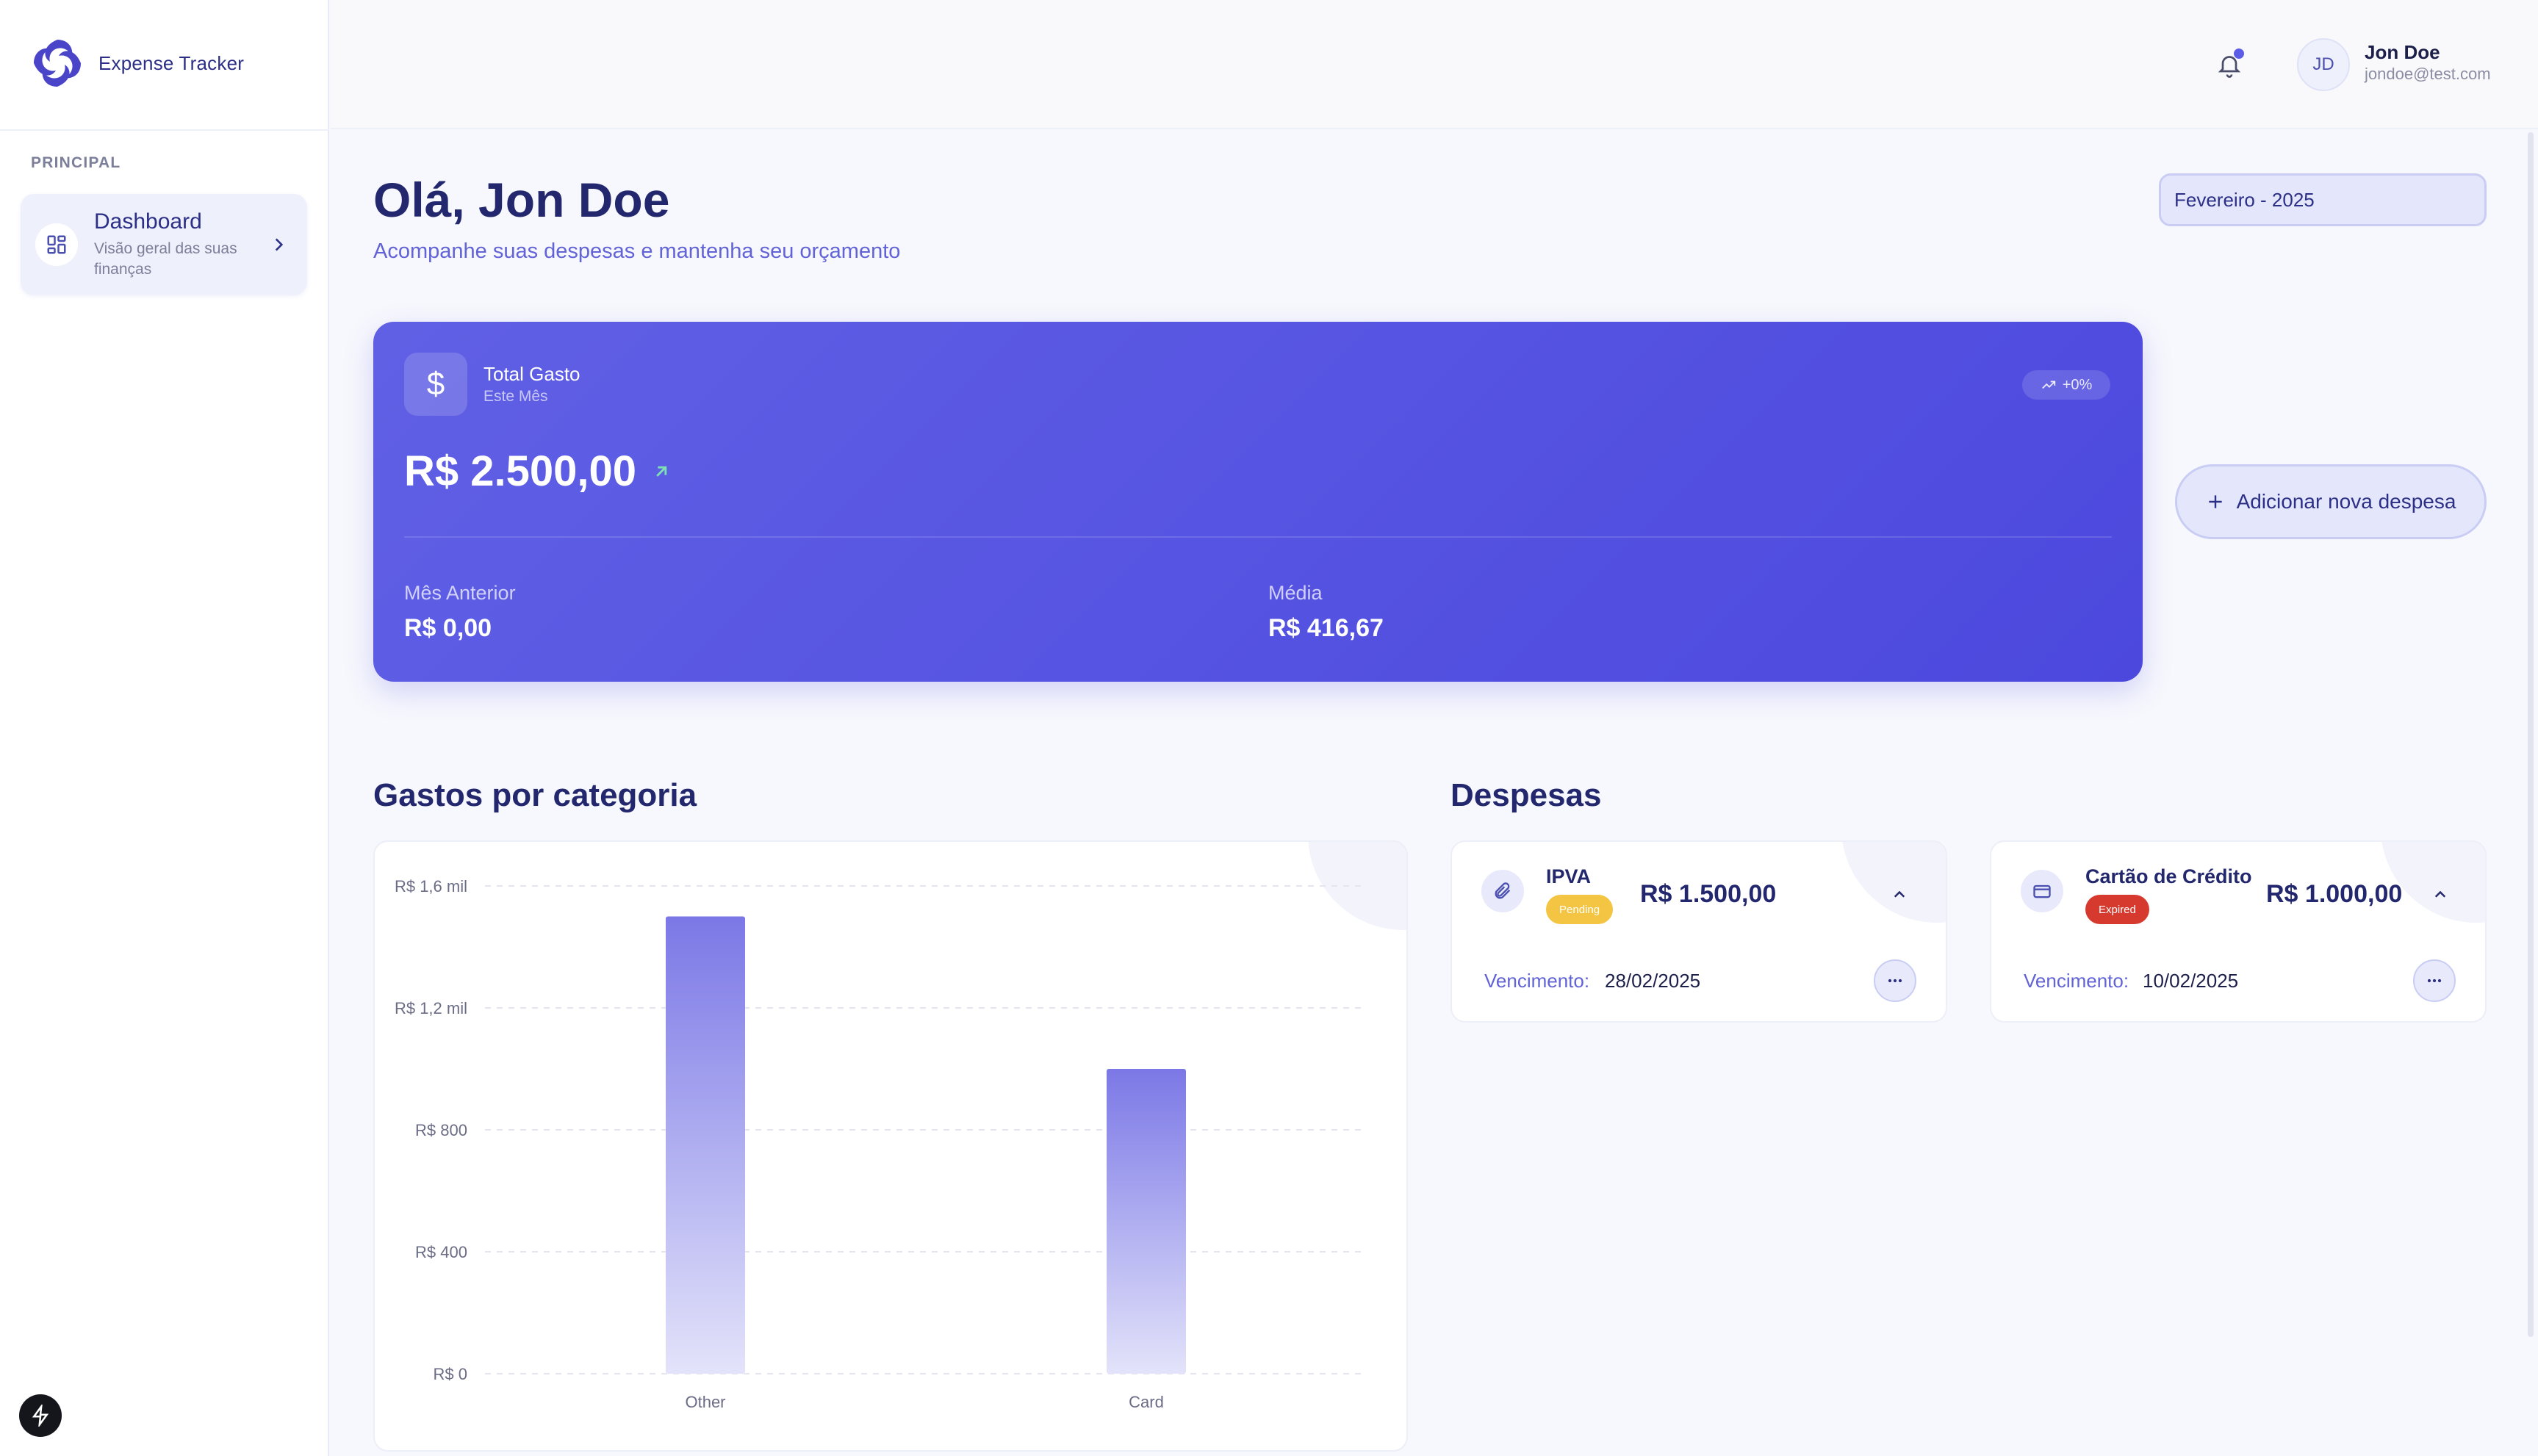  Describe the element at coordinates (57, 244) in the screenshot. I see `layout-grid-icon` at that location.